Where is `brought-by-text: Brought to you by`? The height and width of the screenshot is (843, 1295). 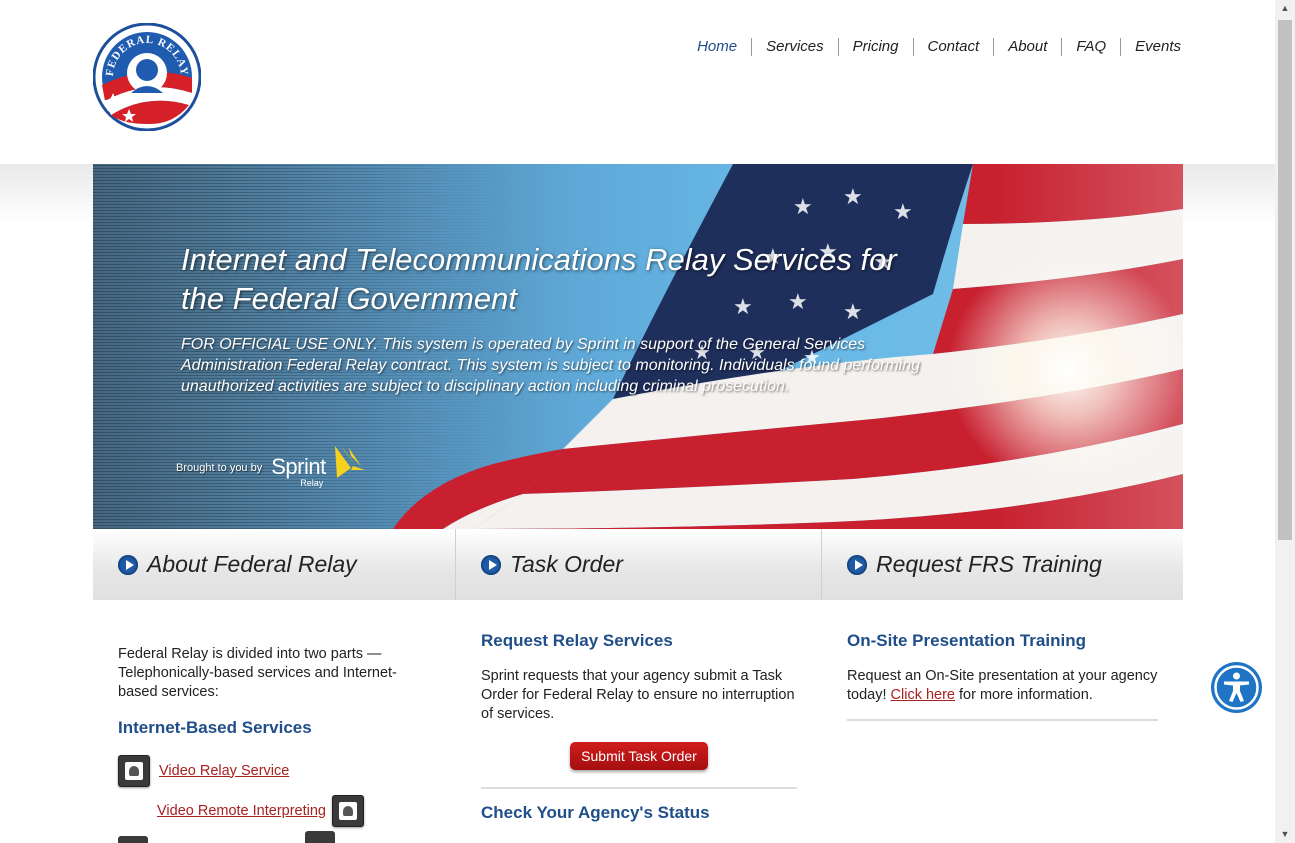 brought-by-text: Brought to you by is located at coordinates (219, 468).